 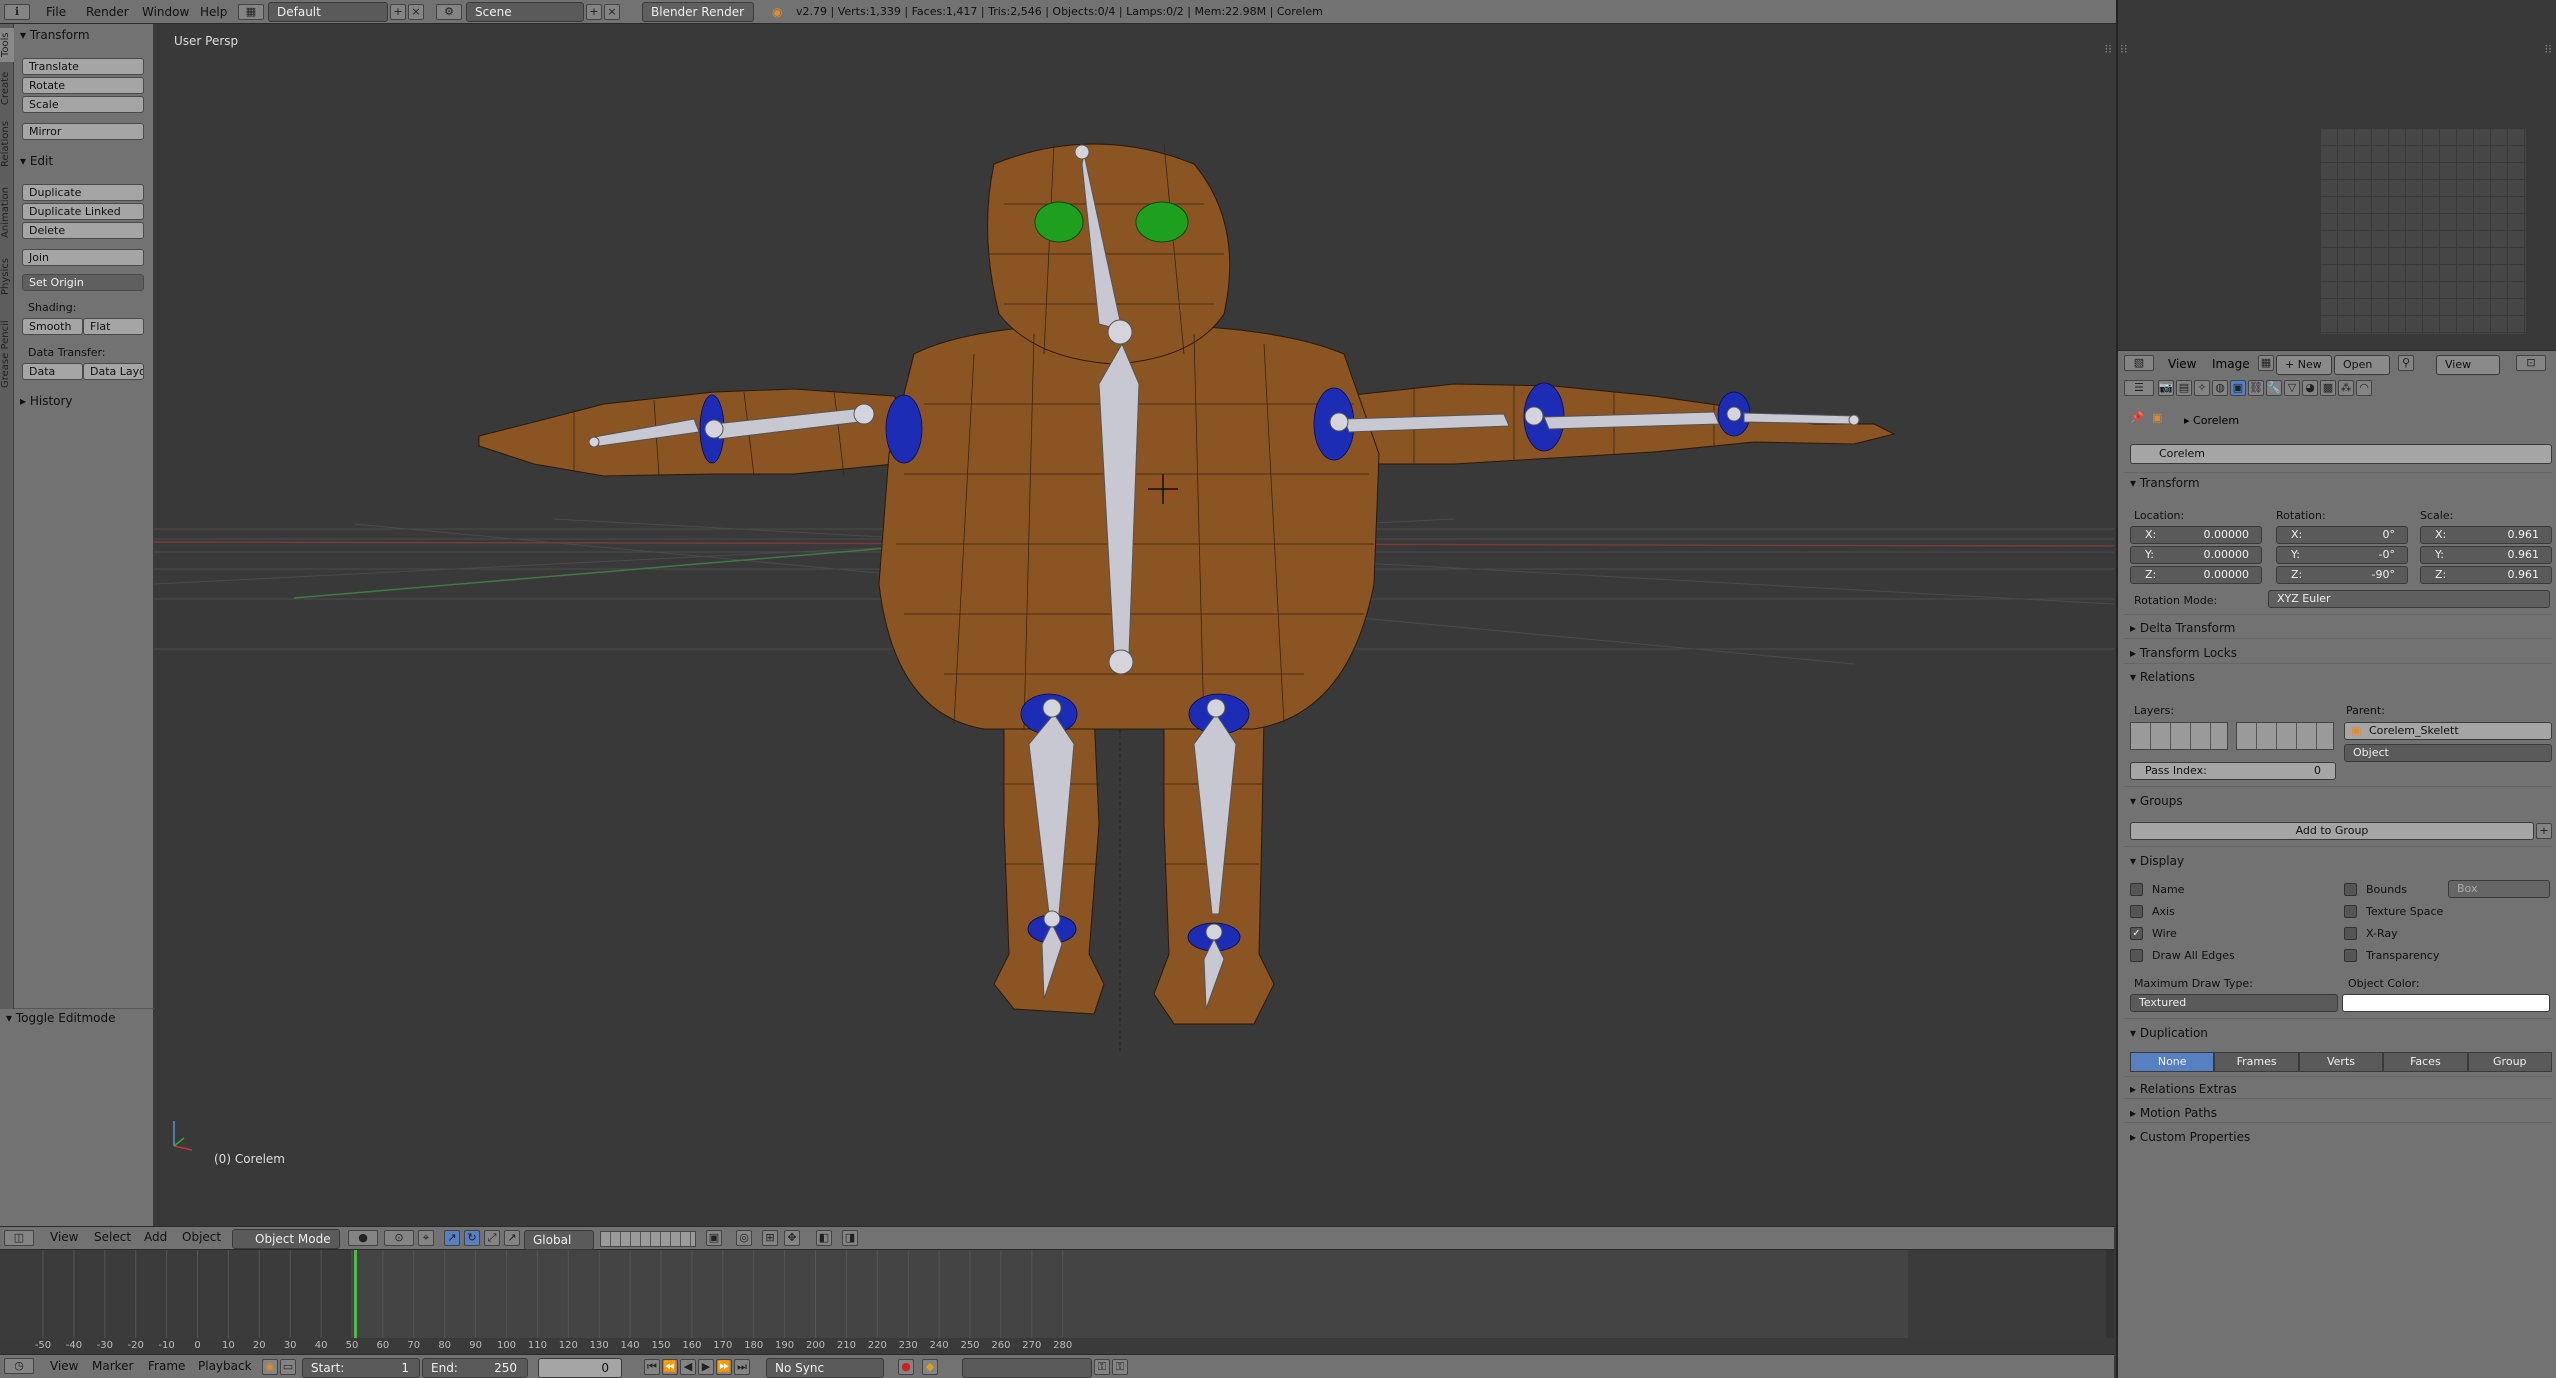 I want to click on play-reverse-icon: ◀, so click(x=688, y=1367).